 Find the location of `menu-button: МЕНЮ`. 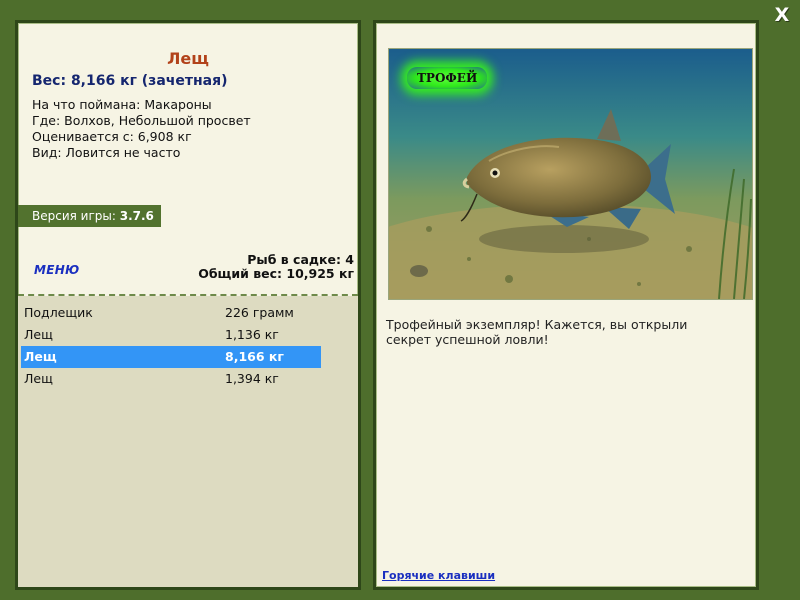

menu-button: МЕНЮ is located at coordinates (56, 270).